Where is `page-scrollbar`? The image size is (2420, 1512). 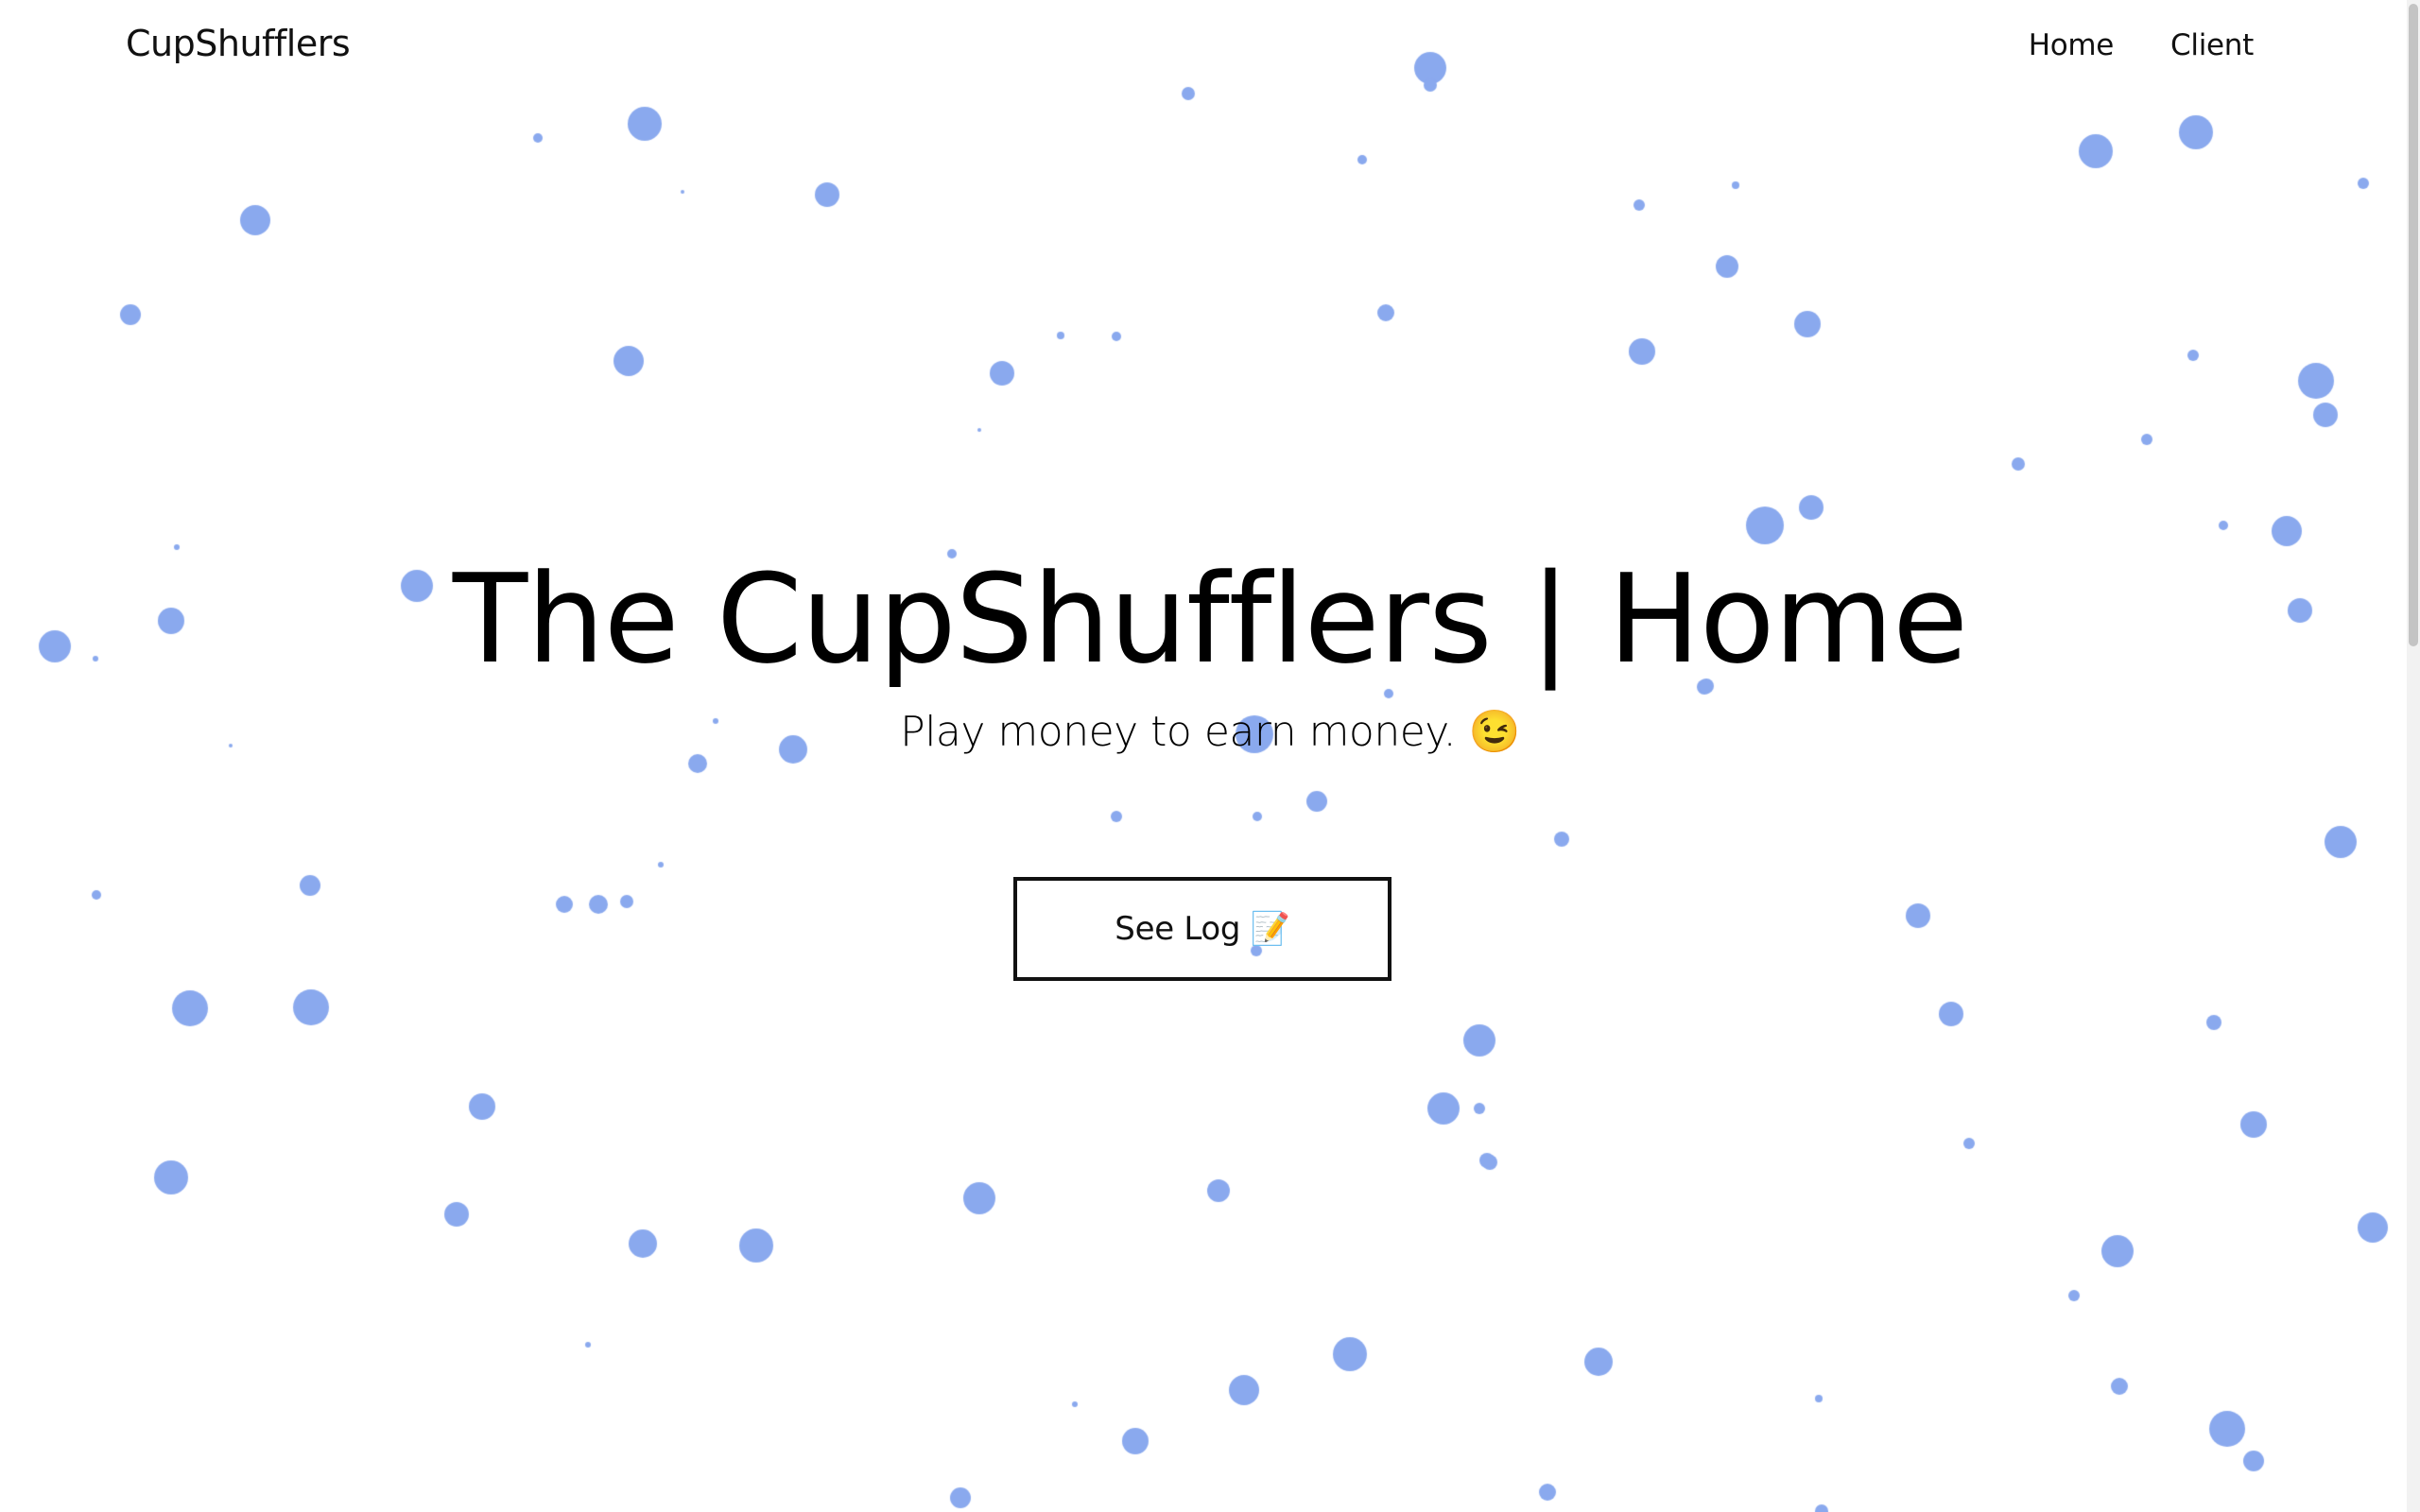
page-scrollbar is located at coordinates (2413, 756).